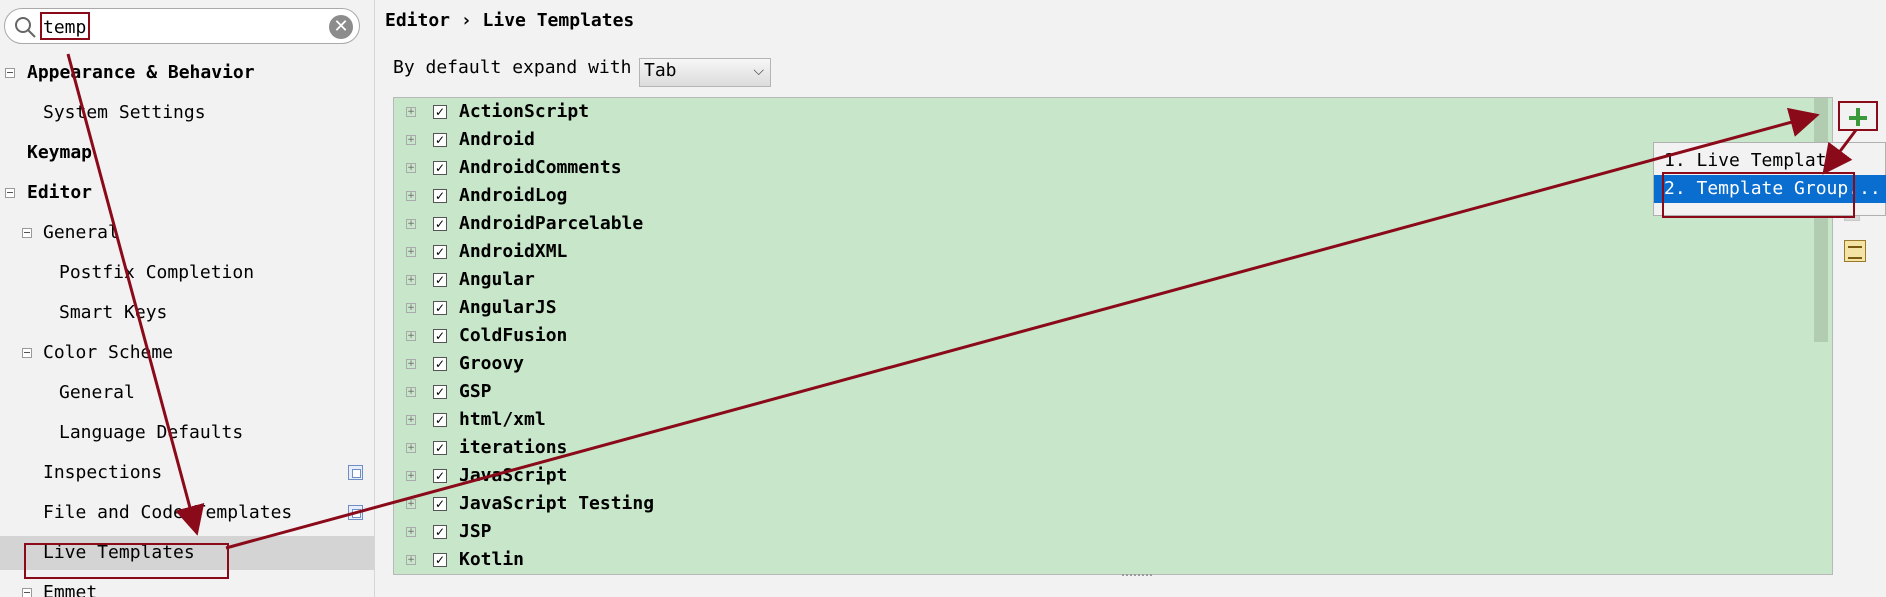 The image size is (1886, 597). I want to click on sidebar-item-label: Appearance & Behavior, so click(141, 72).